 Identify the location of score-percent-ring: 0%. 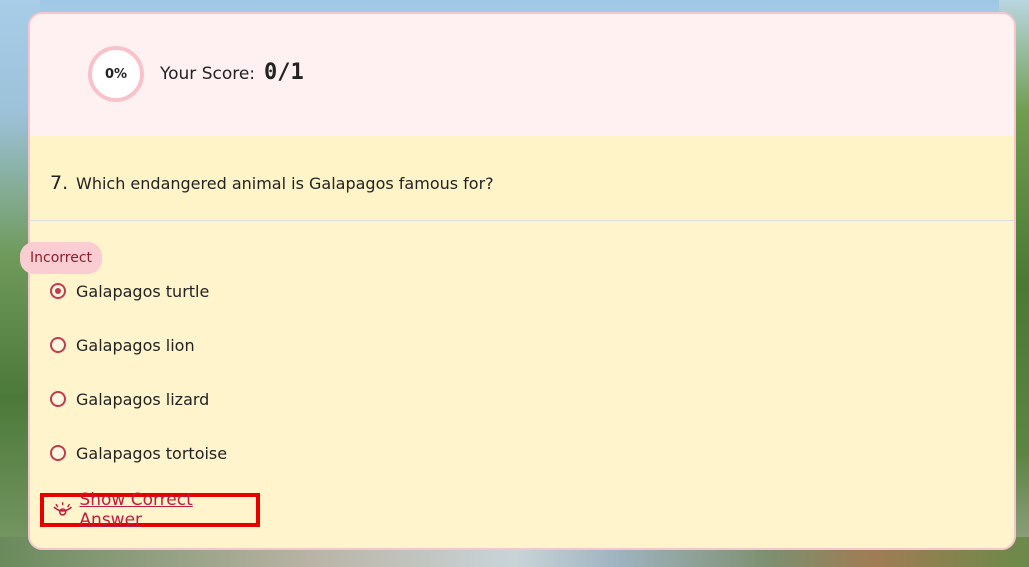
(116, 74).